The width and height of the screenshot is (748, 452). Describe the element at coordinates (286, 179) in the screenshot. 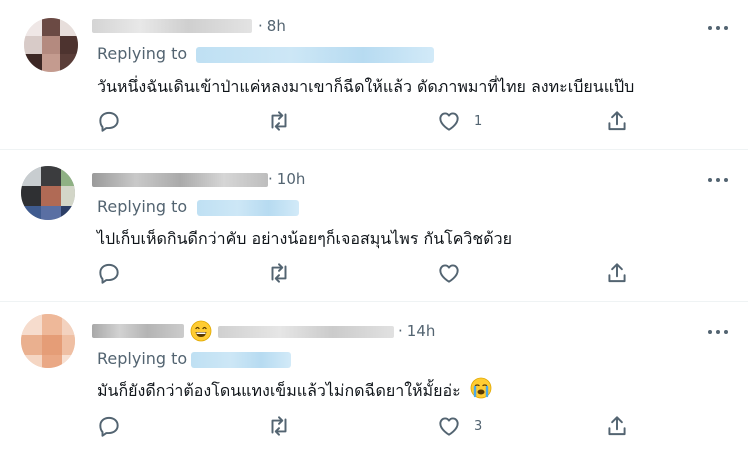

I see `timestamp: · 10h` at that location.